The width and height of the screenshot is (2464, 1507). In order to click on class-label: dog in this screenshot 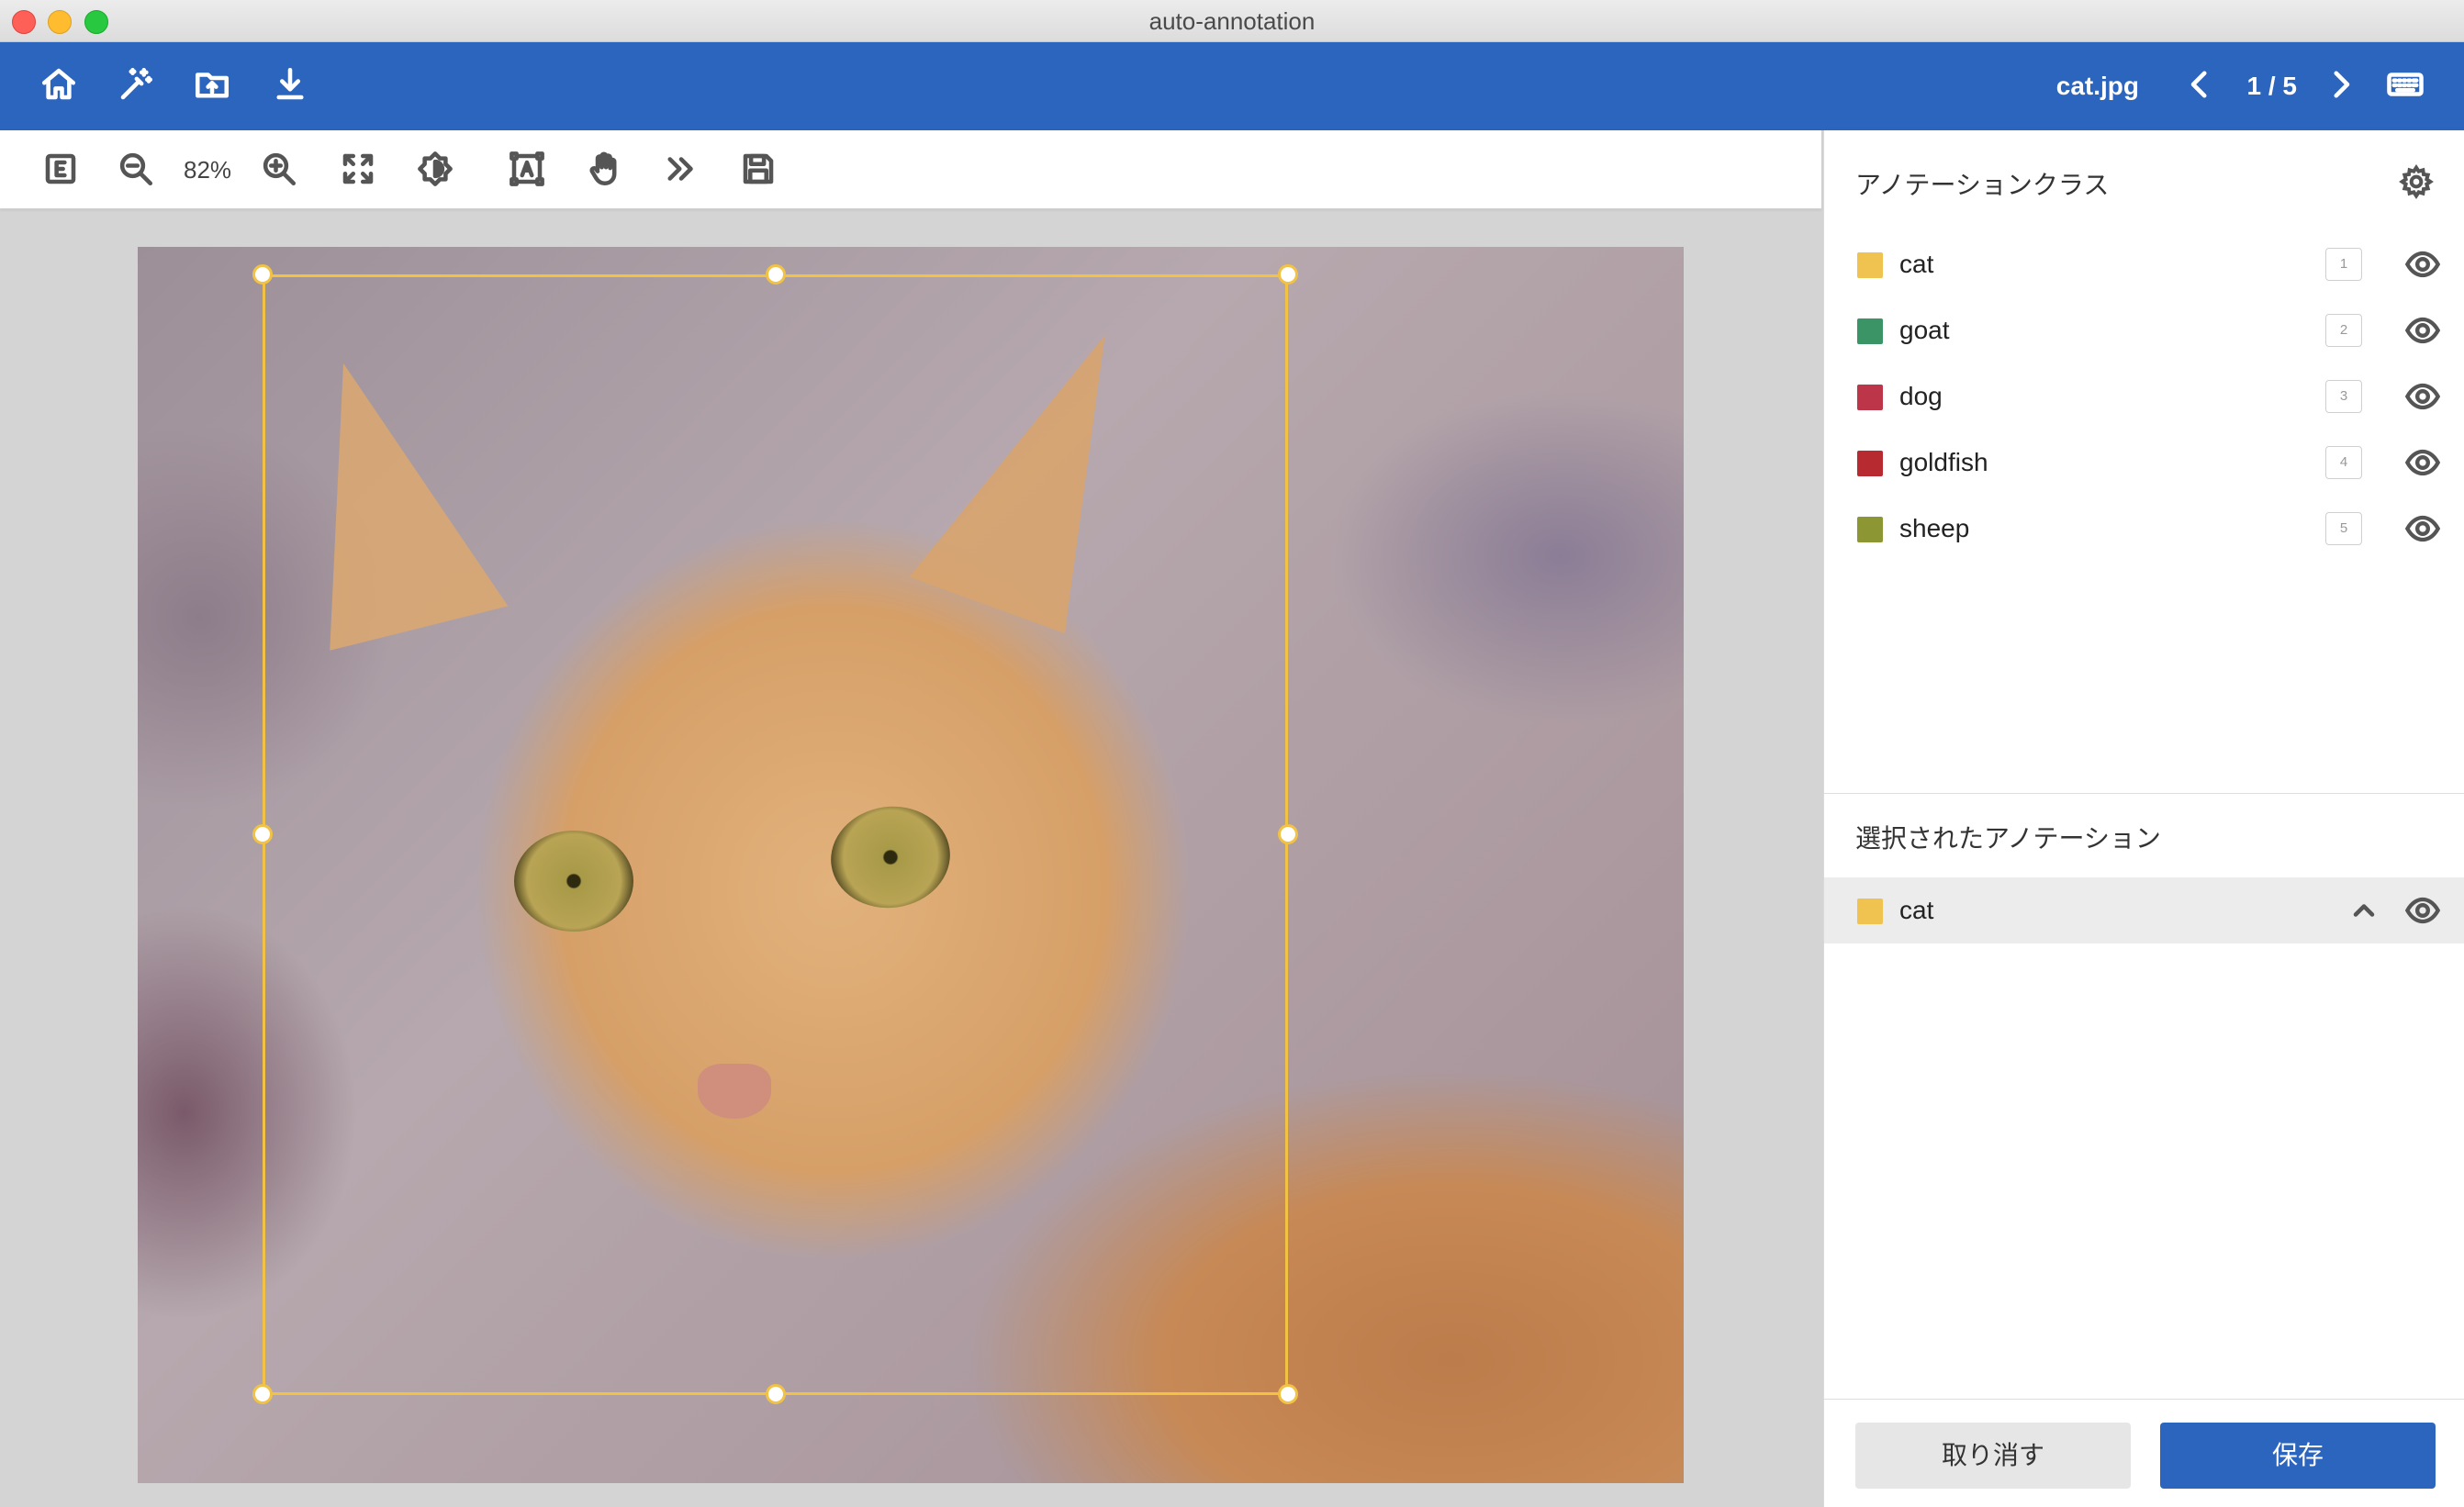, I will do `click(1921, 396)`.